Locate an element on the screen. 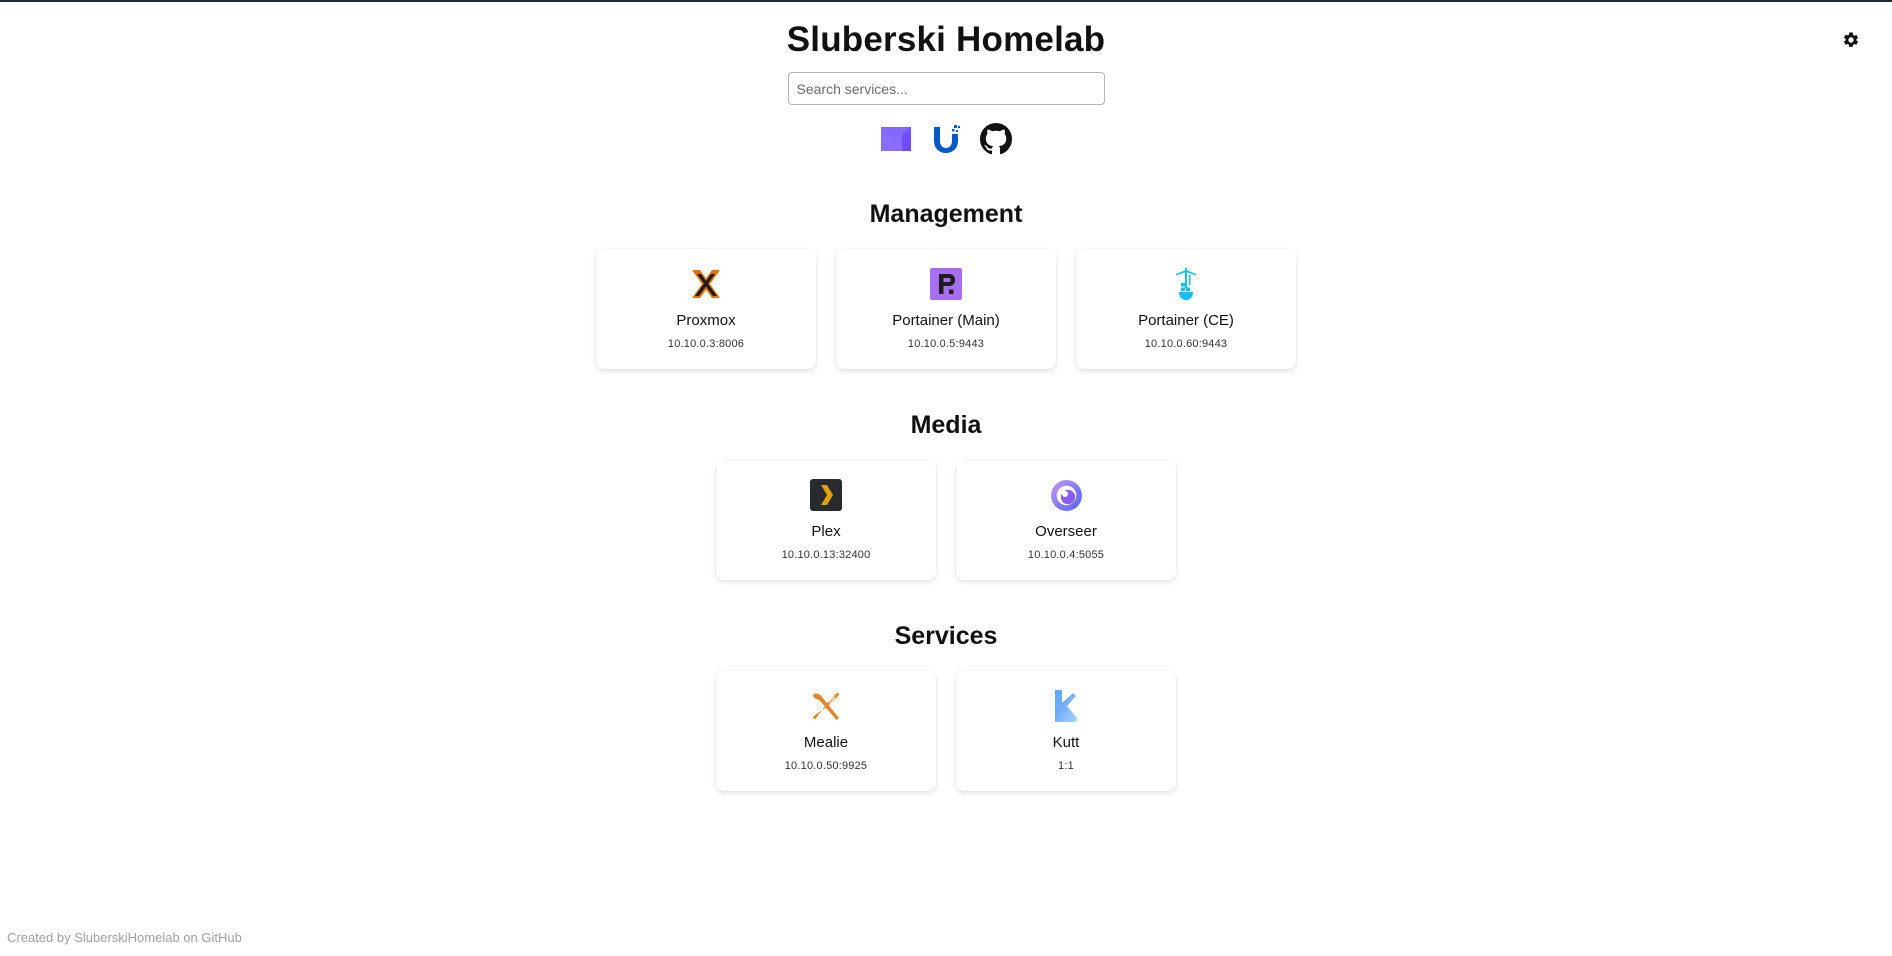 The height and width of the screenshot is (956, 1892). portainer-business-icon is located at coordinates (946, 284).